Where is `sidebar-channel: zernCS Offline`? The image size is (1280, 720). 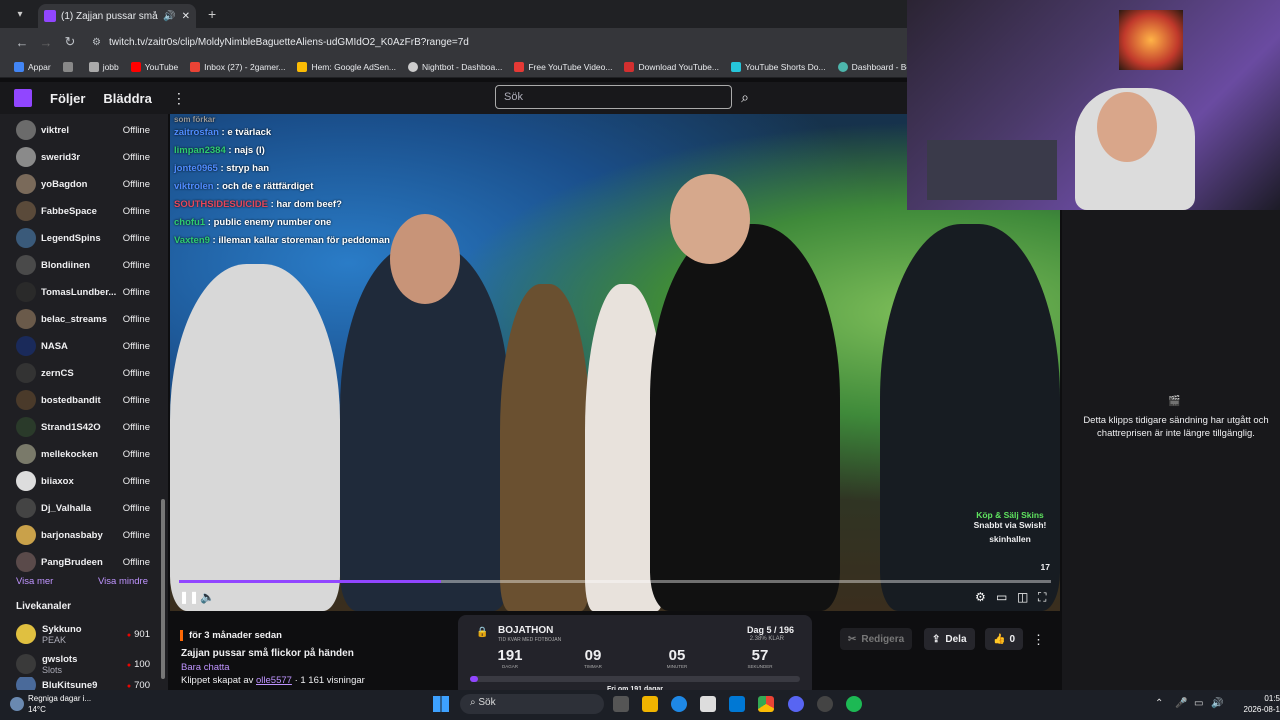
sidebar-channel: zernCS Offline is located at coordinates (80, 373).